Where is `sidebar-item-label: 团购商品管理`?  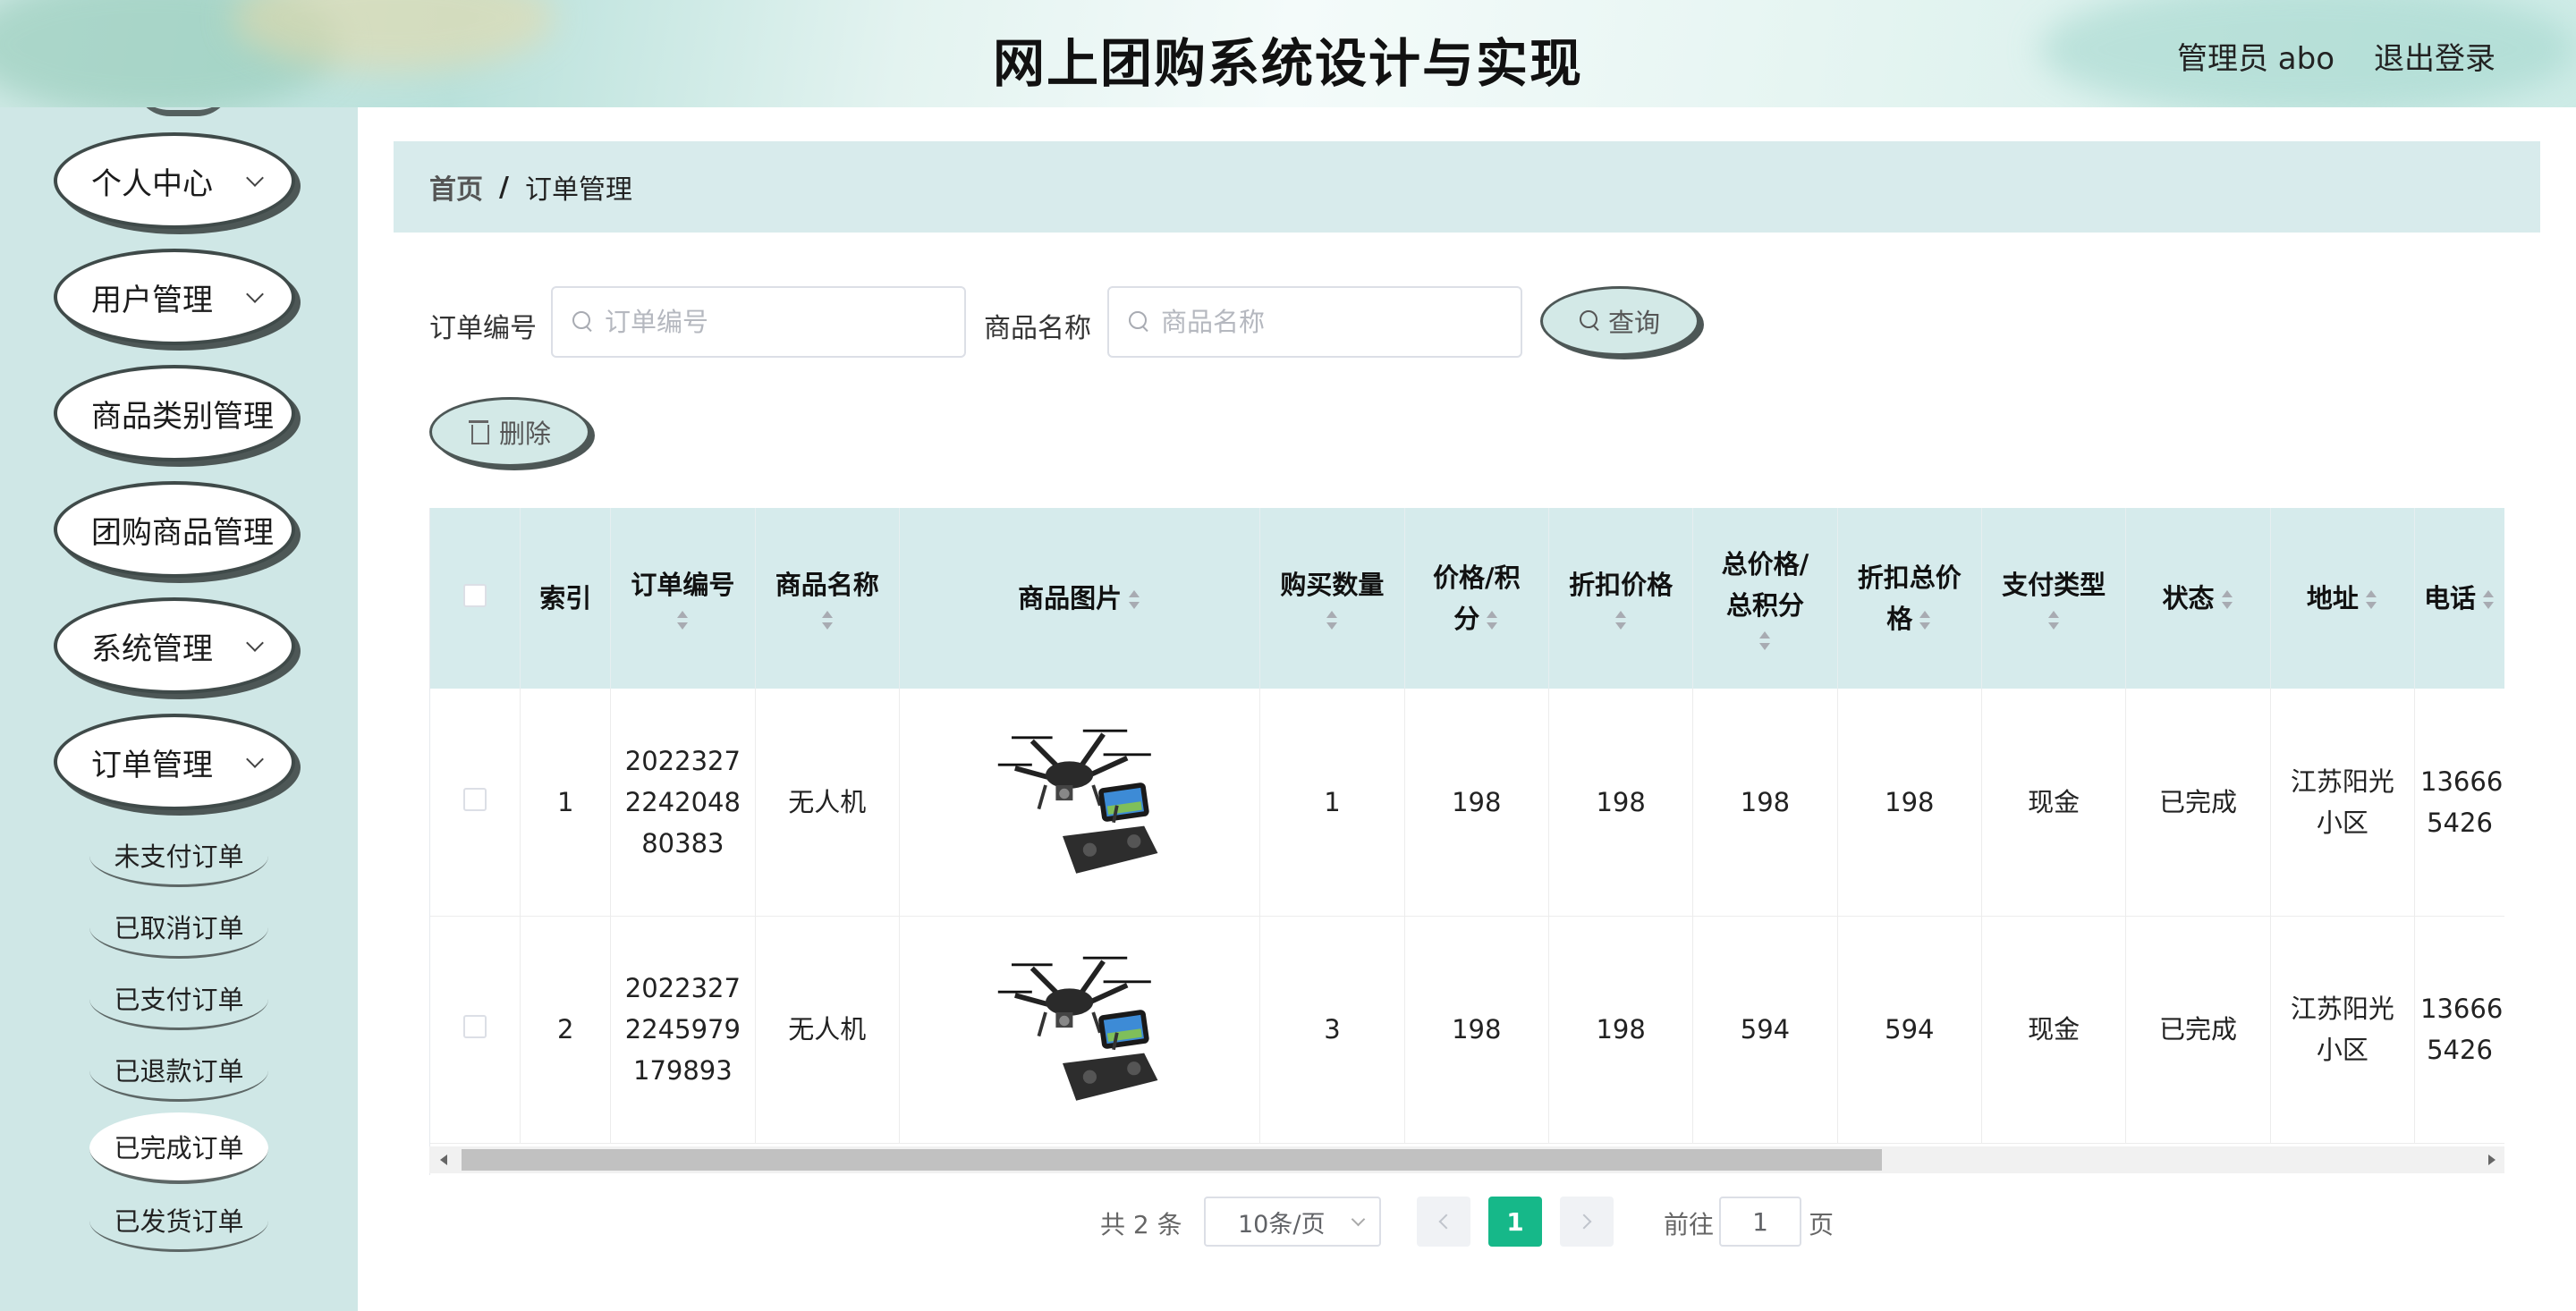 sidebar-item-label: 团购商品管理 is located at coordinates (182, 532).